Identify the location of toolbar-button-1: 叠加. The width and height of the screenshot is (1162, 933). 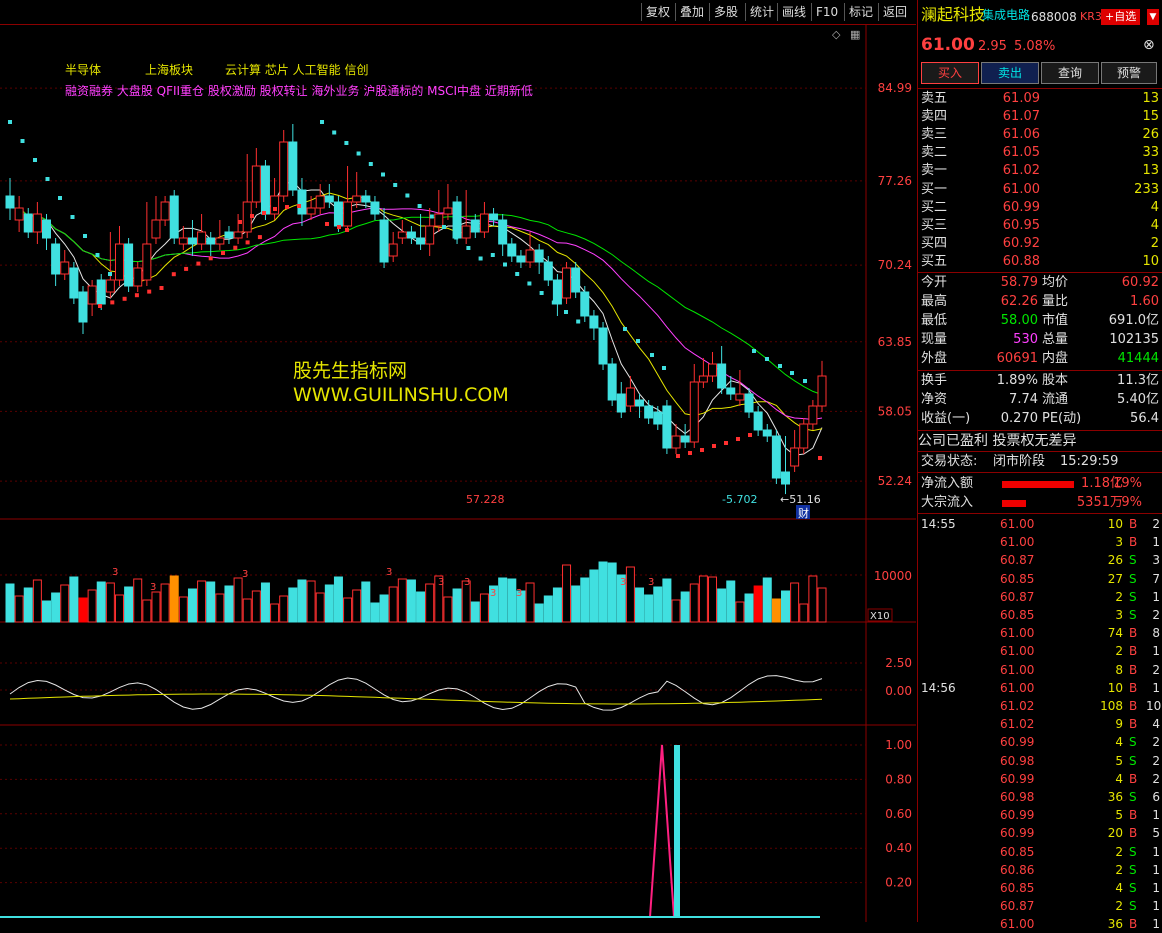
(691, 12).